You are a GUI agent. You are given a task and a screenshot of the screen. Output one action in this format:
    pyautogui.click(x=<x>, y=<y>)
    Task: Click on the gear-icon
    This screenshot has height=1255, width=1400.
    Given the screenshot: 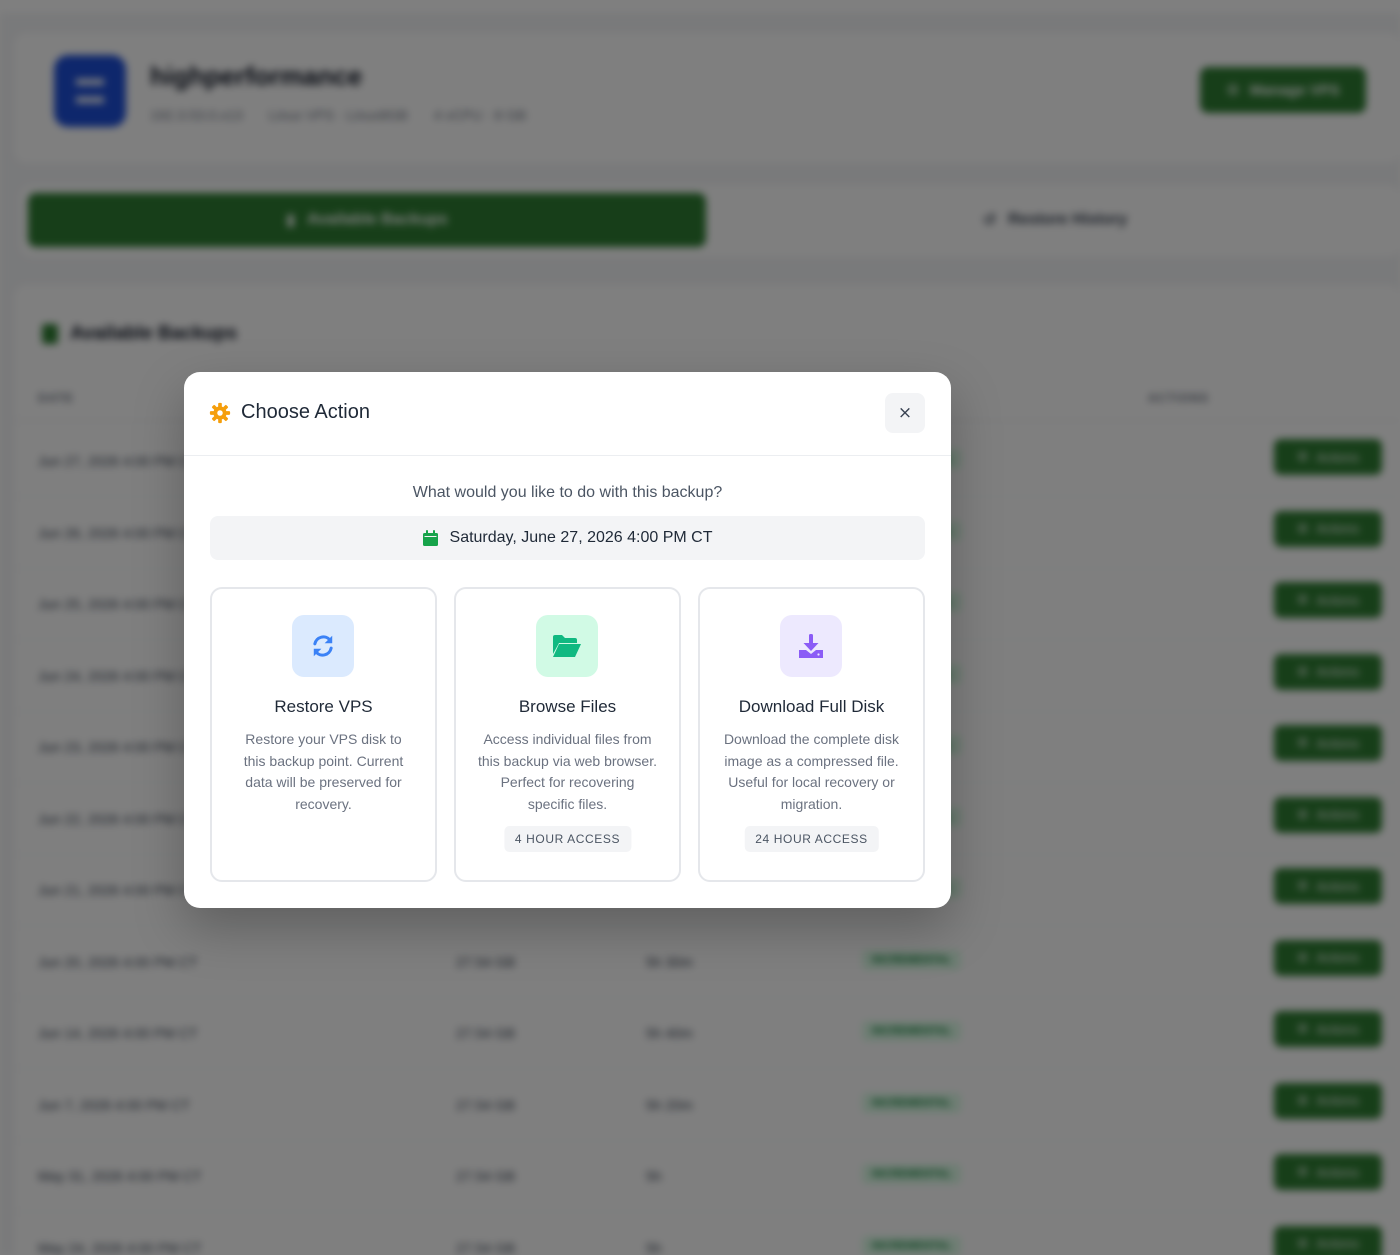 What is the action you would take?
    pyautogui.click(x=220, y=413)
    